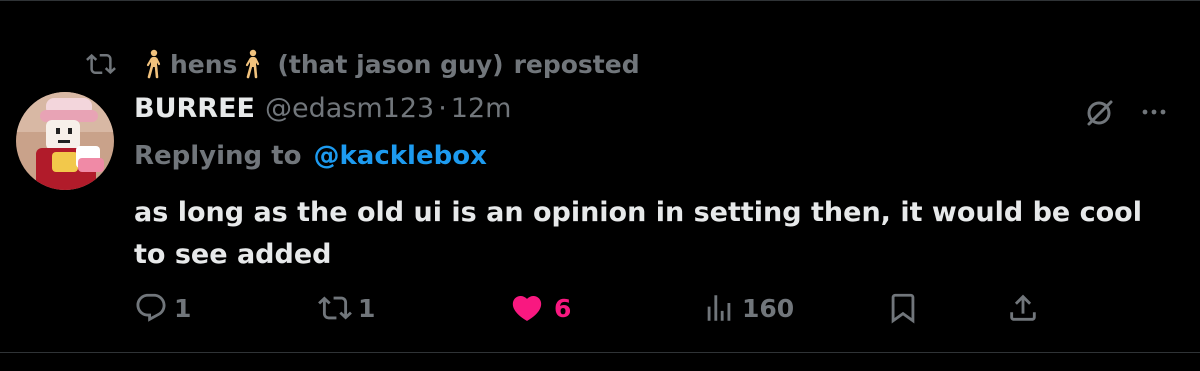  What do you see at coordinates (203, 64) in the screenshot?
I see `reposter-name: hens` at bounding box center [203, 64].